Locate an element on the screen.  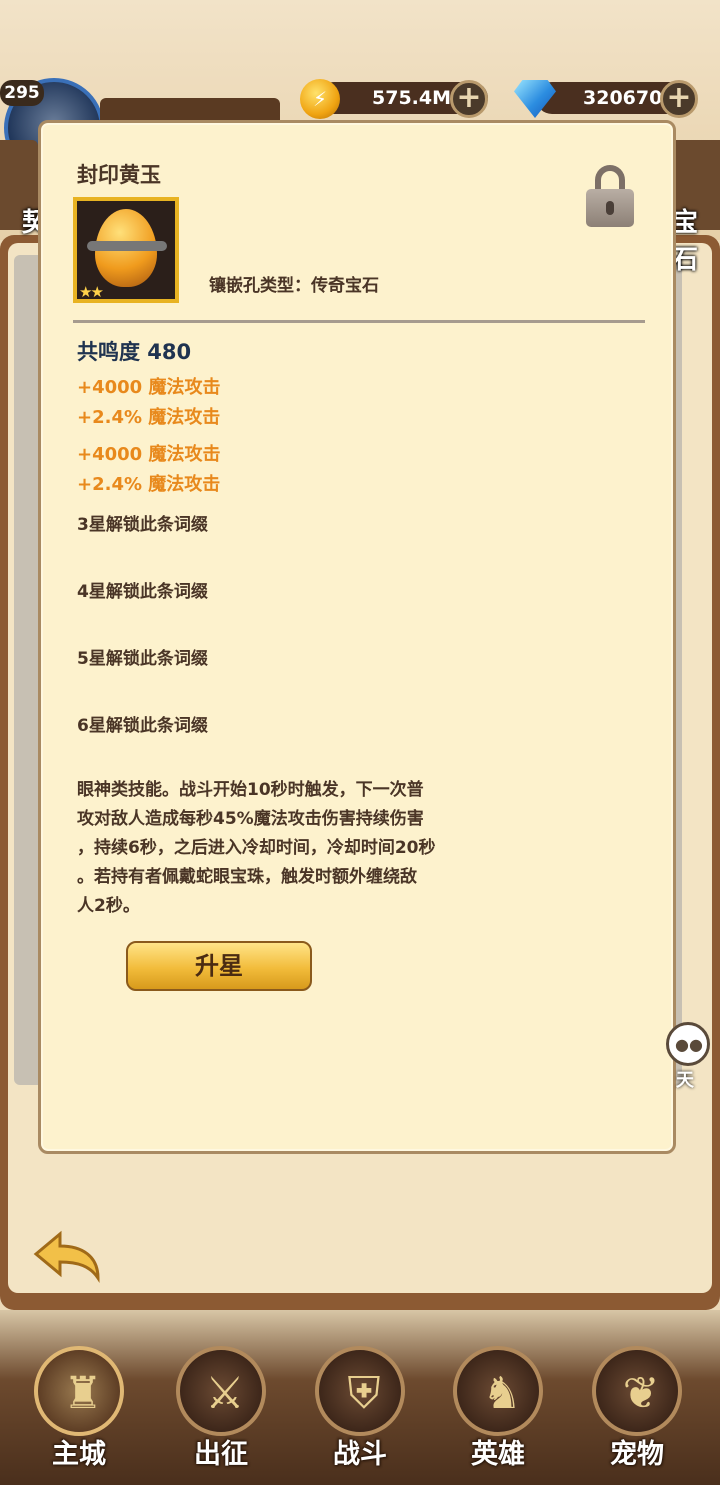
chat-button: ●● 天 is located at coordinates (686, 1056).